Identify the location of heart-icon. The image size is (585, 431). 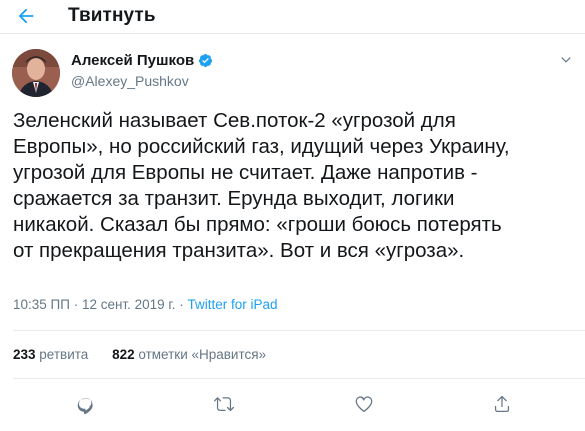
(364, 404).